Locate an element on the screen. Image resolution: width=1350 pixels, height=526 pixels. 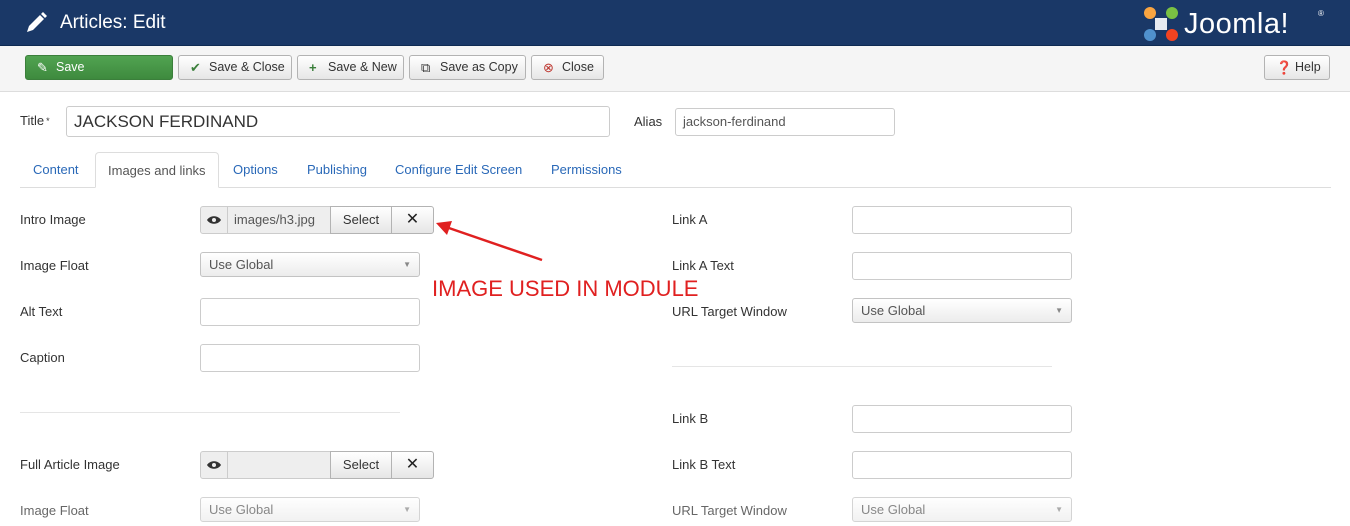
full-image-field: Select ✕ is located at coordinates (317, 465).